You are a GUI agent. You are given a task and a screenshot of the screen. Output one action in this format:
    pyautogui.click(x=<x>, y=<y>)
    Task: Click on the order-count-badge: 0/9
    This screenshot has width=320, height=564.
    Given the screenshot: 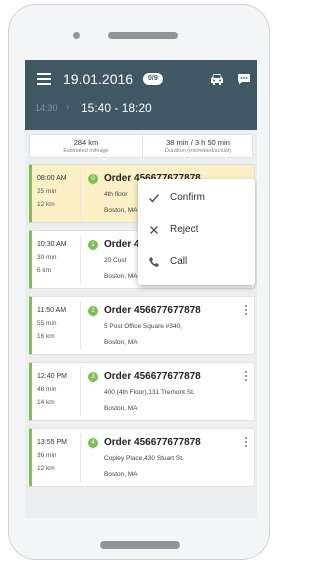 What is the action you would take?
    pyautogui.click(x=153, y=79)
    